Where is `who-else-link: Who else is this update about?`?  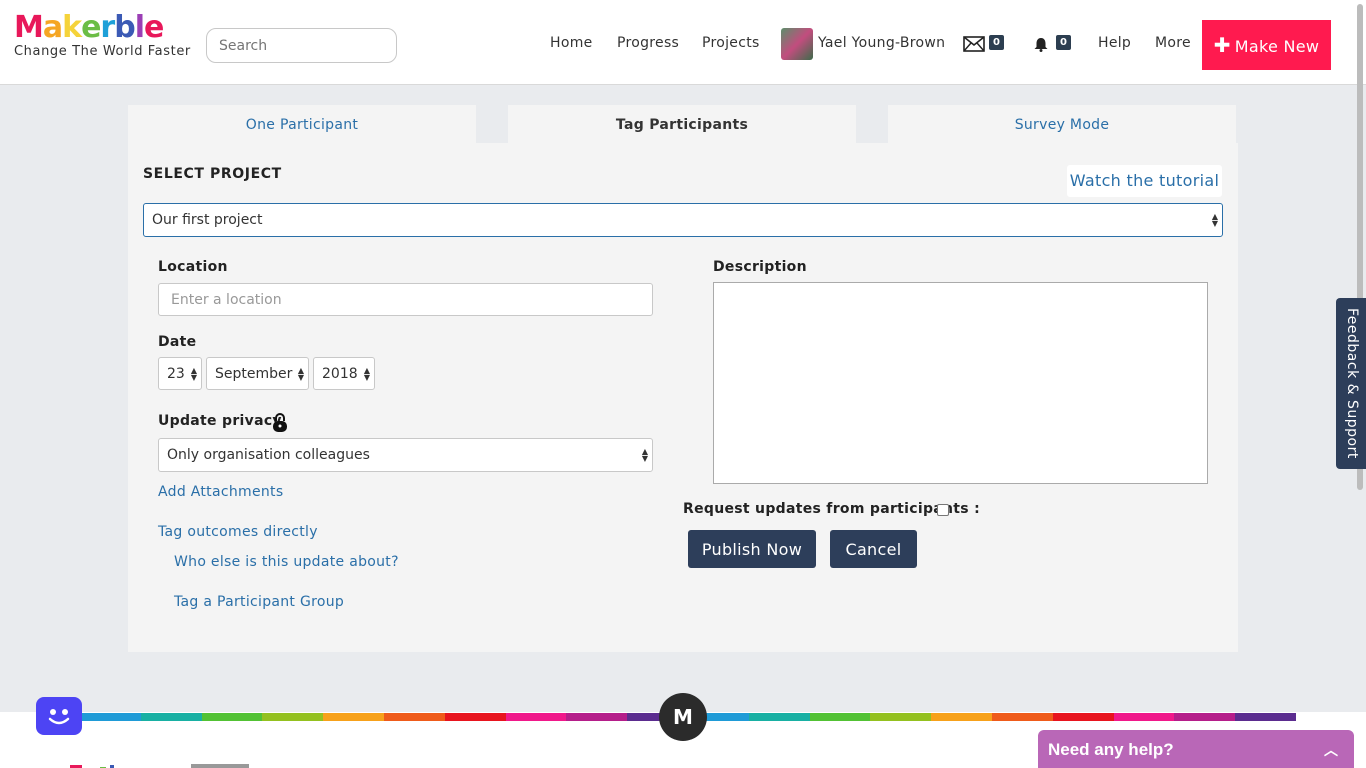 who-else-link: Who else is this update about? is located at coordinates (286, 562).